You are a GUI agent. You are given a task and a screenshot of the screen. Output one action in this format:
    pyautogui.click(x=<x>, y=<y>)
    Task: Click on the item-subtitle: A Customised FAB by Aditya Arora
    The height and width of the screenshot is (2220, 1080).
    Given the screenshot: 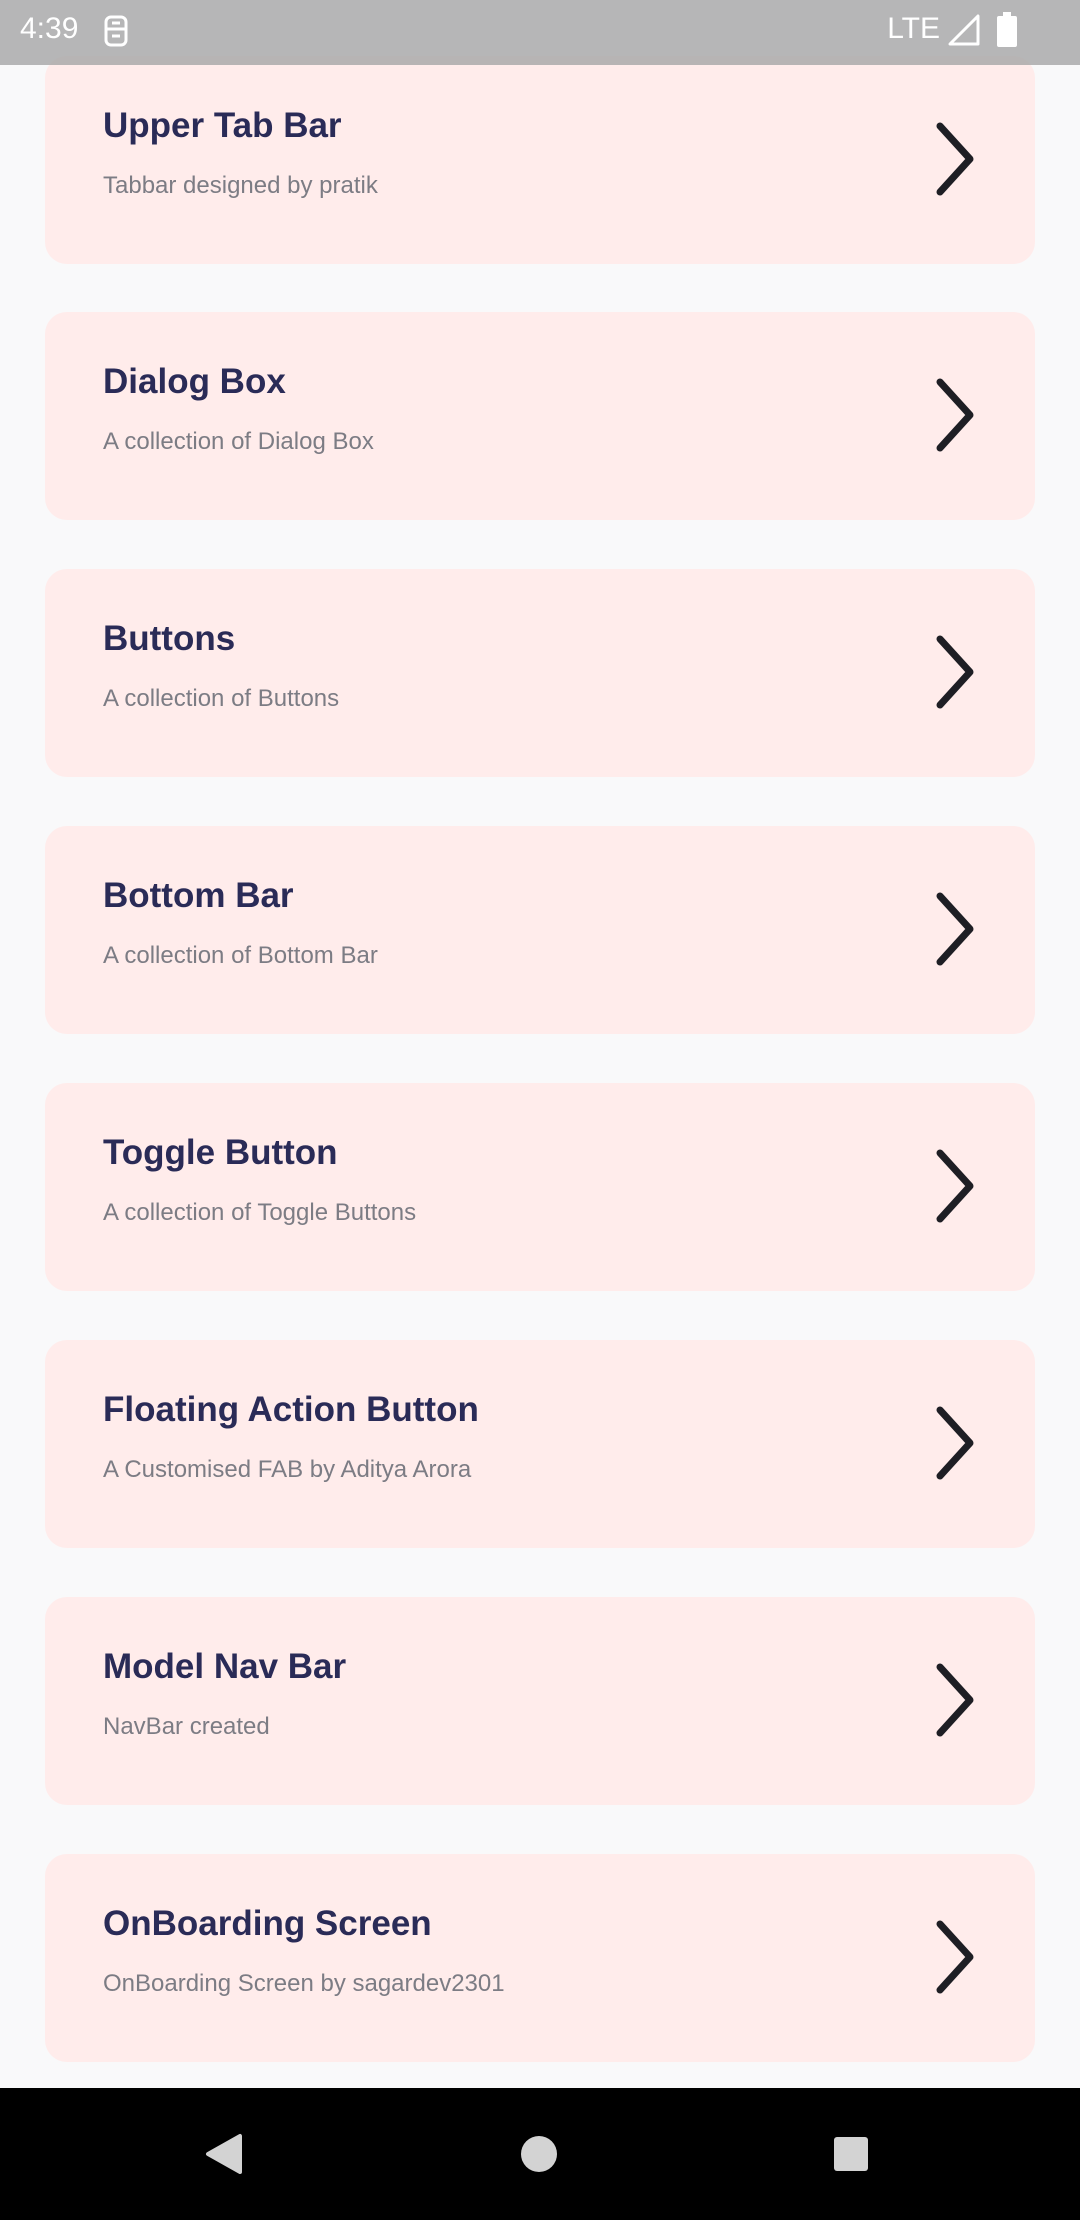 What is the action you would take?
    pyautogui.click(x=287, y=1469)
    